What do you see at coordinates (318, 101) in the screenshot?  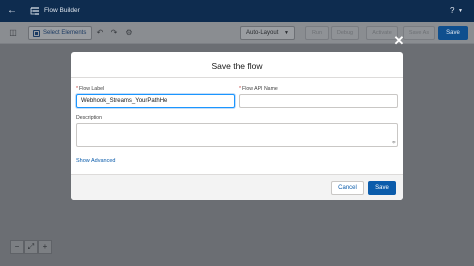 I see `flow-api-name-input` at bounding box center [318, 101].